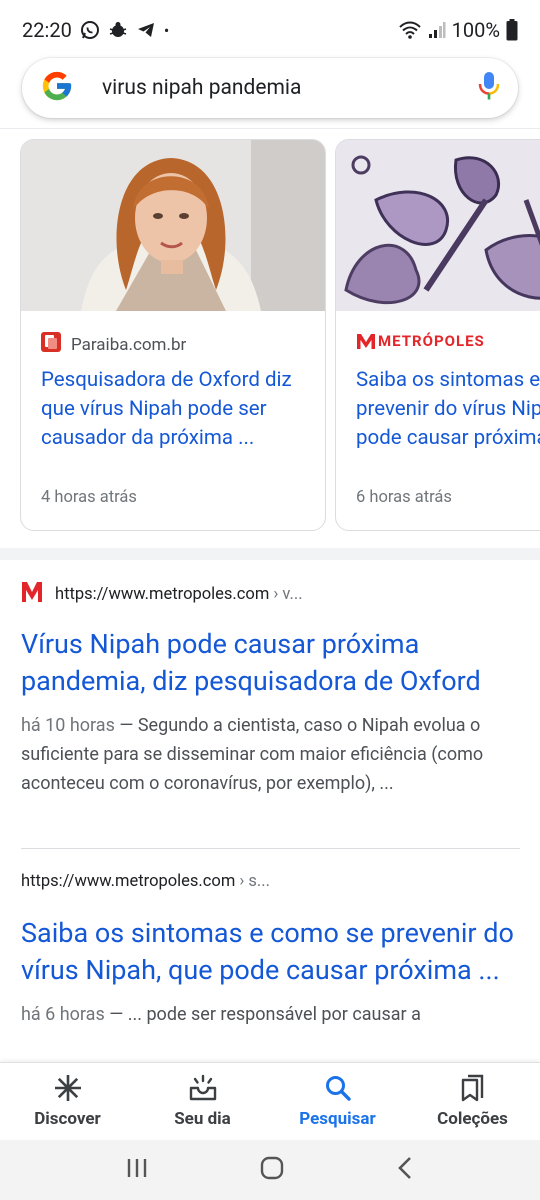  I want to click on top-divider, so click(270, 128).